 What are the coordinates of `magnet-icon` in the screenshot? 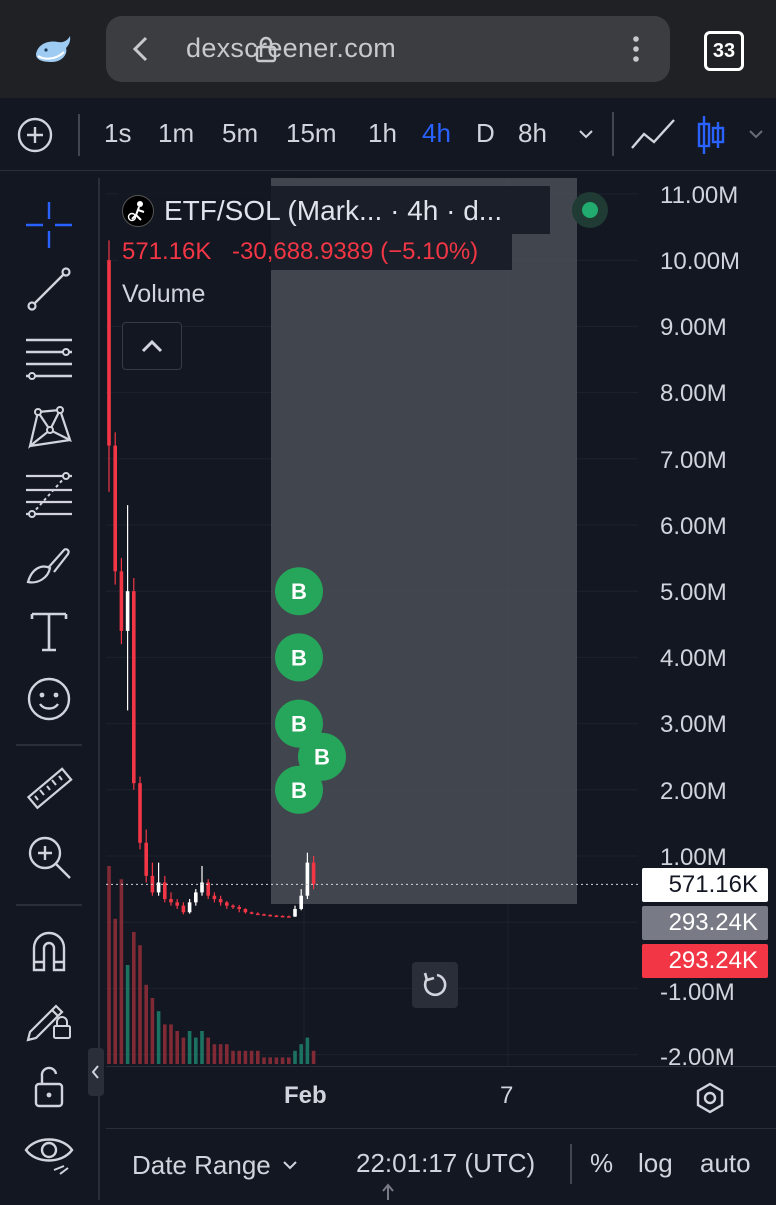 It's located at (49, 951).